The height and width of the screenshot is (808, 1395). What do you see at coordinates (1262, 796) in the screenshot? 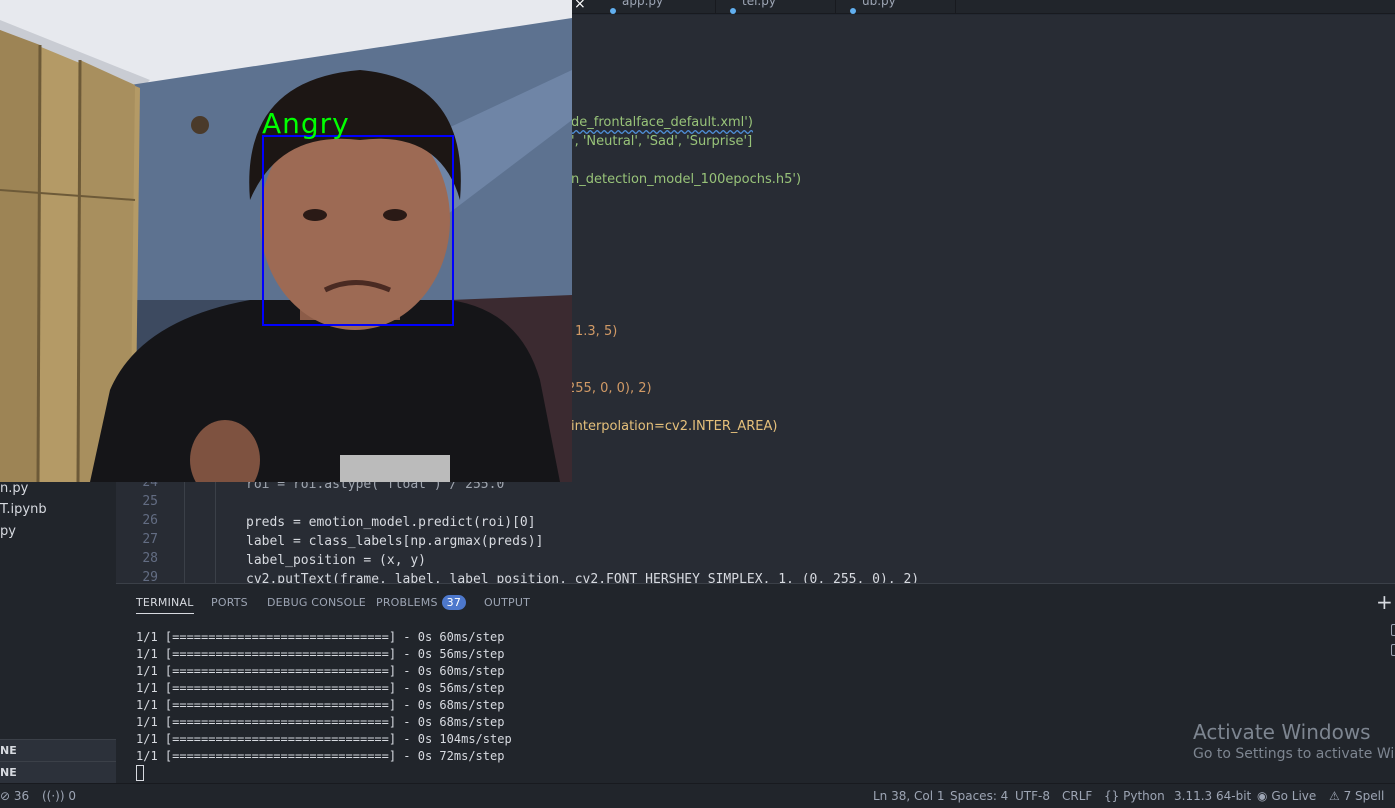
I see `signal-icon: ◉` at bounding box center [1262, 796].